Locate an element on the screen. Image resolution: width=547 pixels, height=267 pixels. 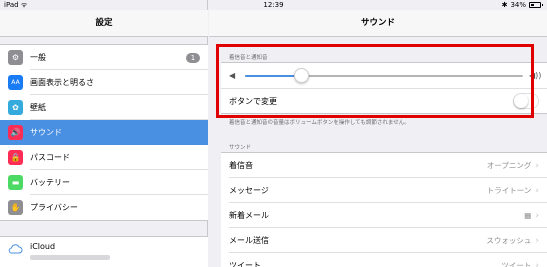
sound-row: ツイート ツイート › is located at coordinates (384, 260).